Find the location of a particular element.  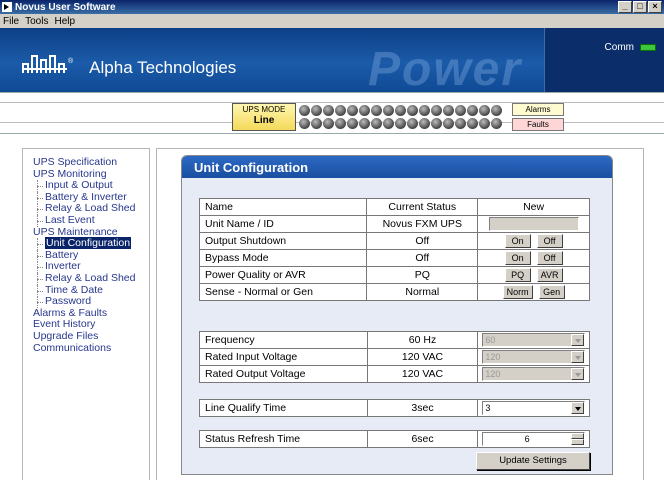

row-status: Novus FXM UPS is located at coordinates (422, 224).